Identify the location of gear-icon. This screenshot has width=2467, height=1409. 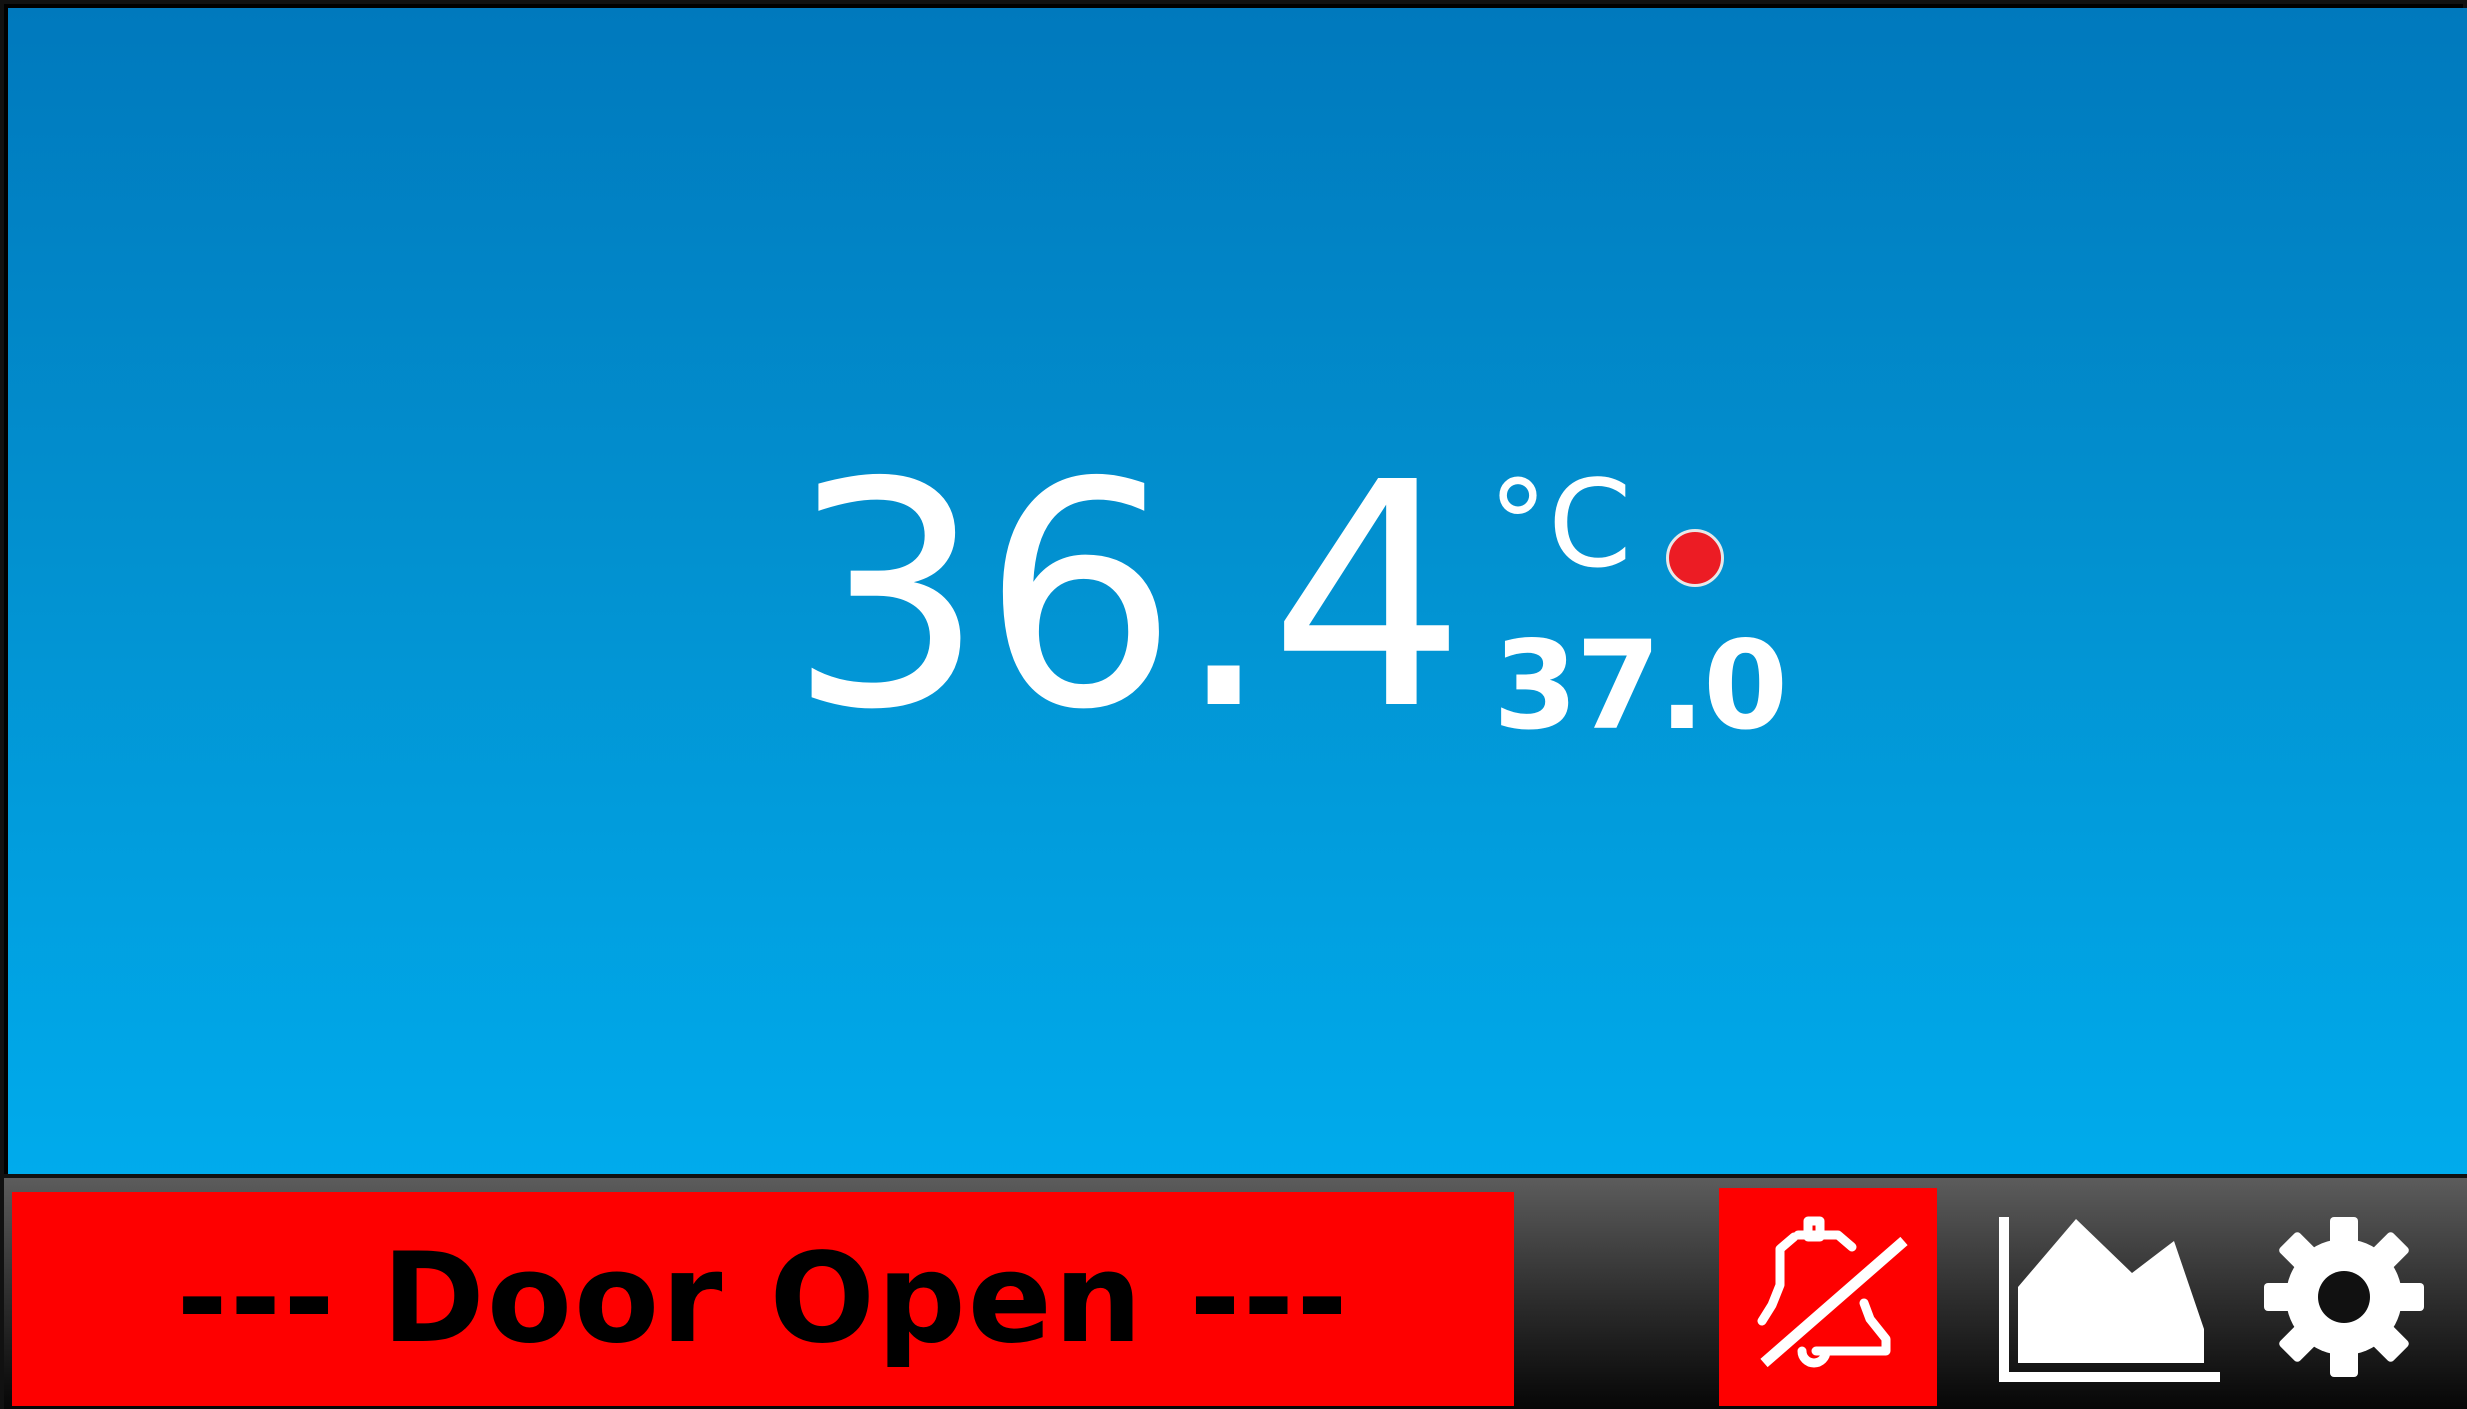
(2344, 1297).